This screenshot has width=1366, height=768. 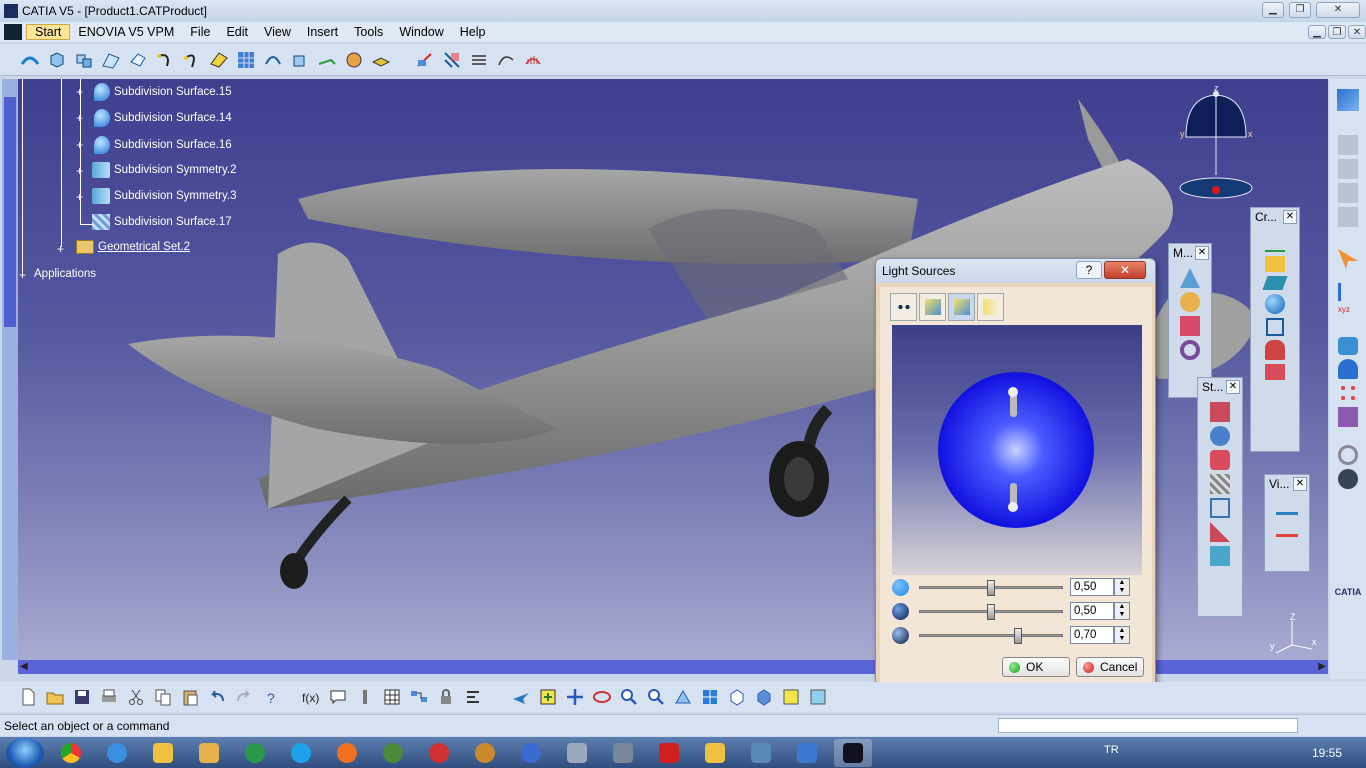 I want to click on redo-arc-icon, so click(x=1348, y=455).